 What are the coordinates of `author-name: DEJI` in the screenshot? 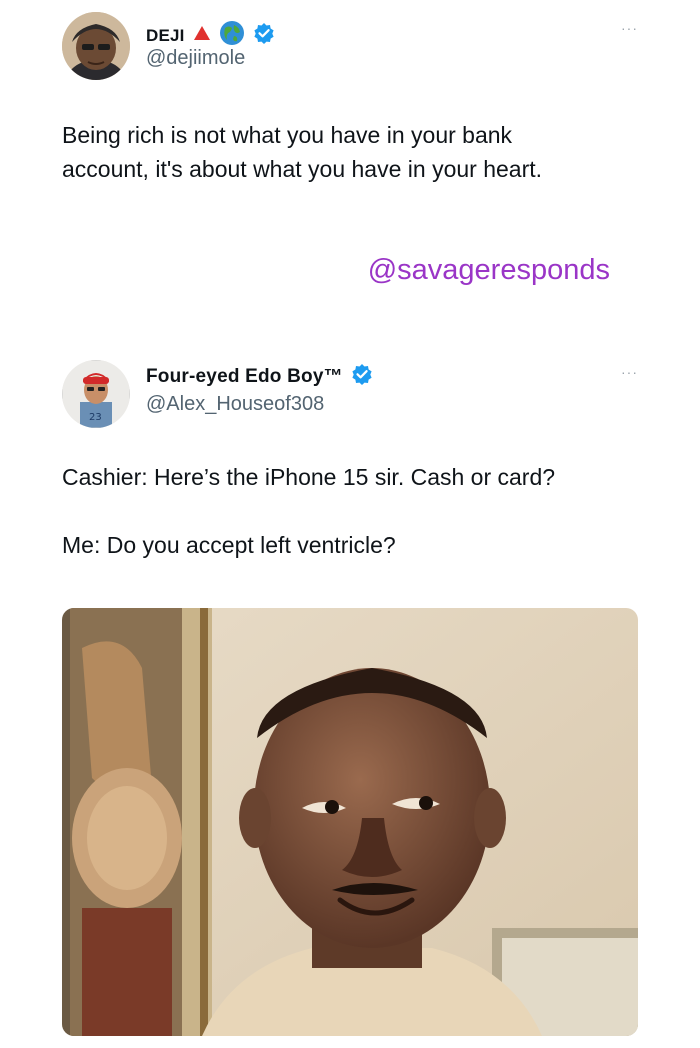 It's located at (165, 36).